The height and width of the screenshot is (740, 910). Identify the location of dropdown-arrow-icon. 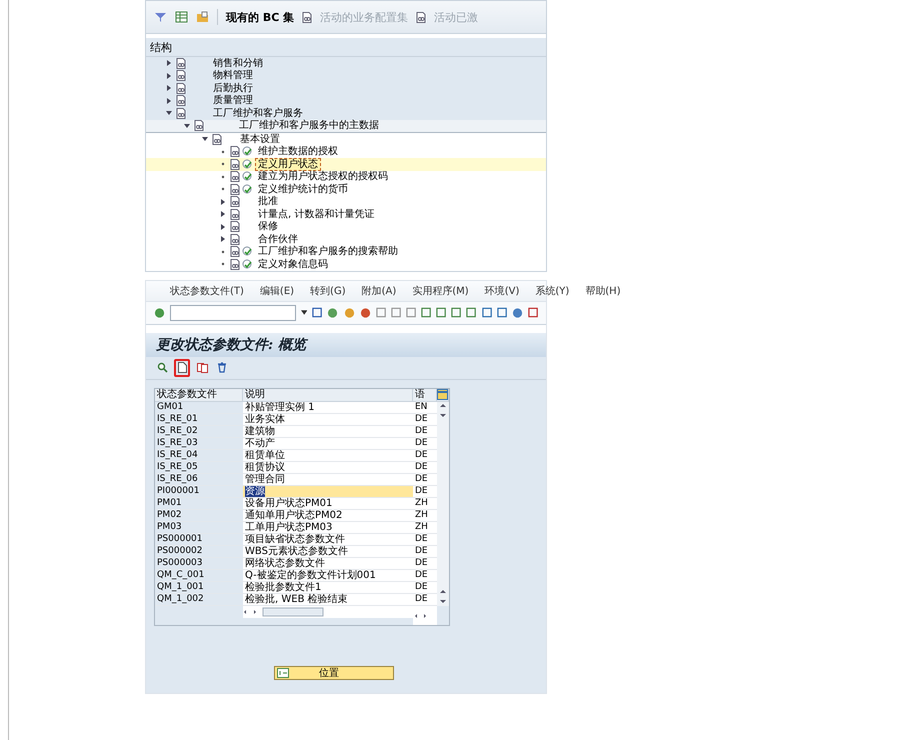
(304, 312).